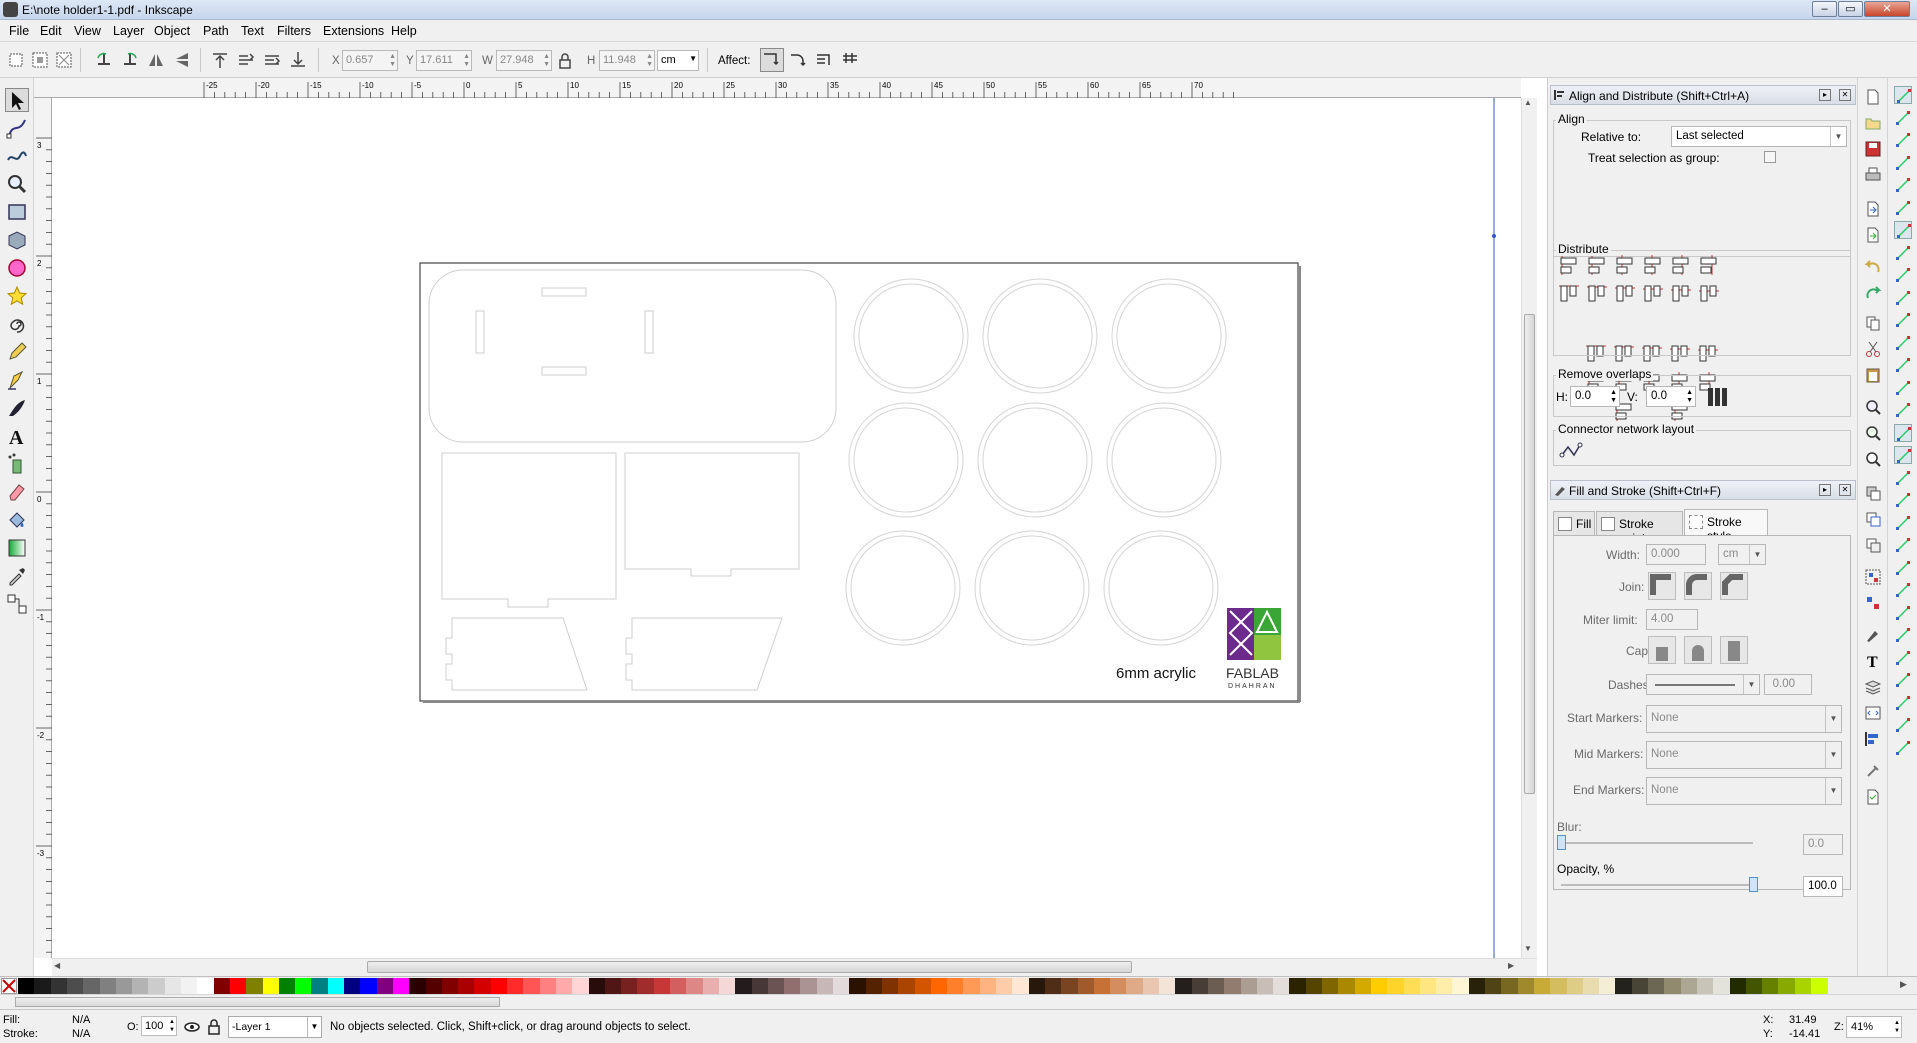 The height and width of the screenshot is (1043, 1917). Describe the element at coordinates (40, 60) in the screenshot. I see `select-all-layers-icon` at that location.